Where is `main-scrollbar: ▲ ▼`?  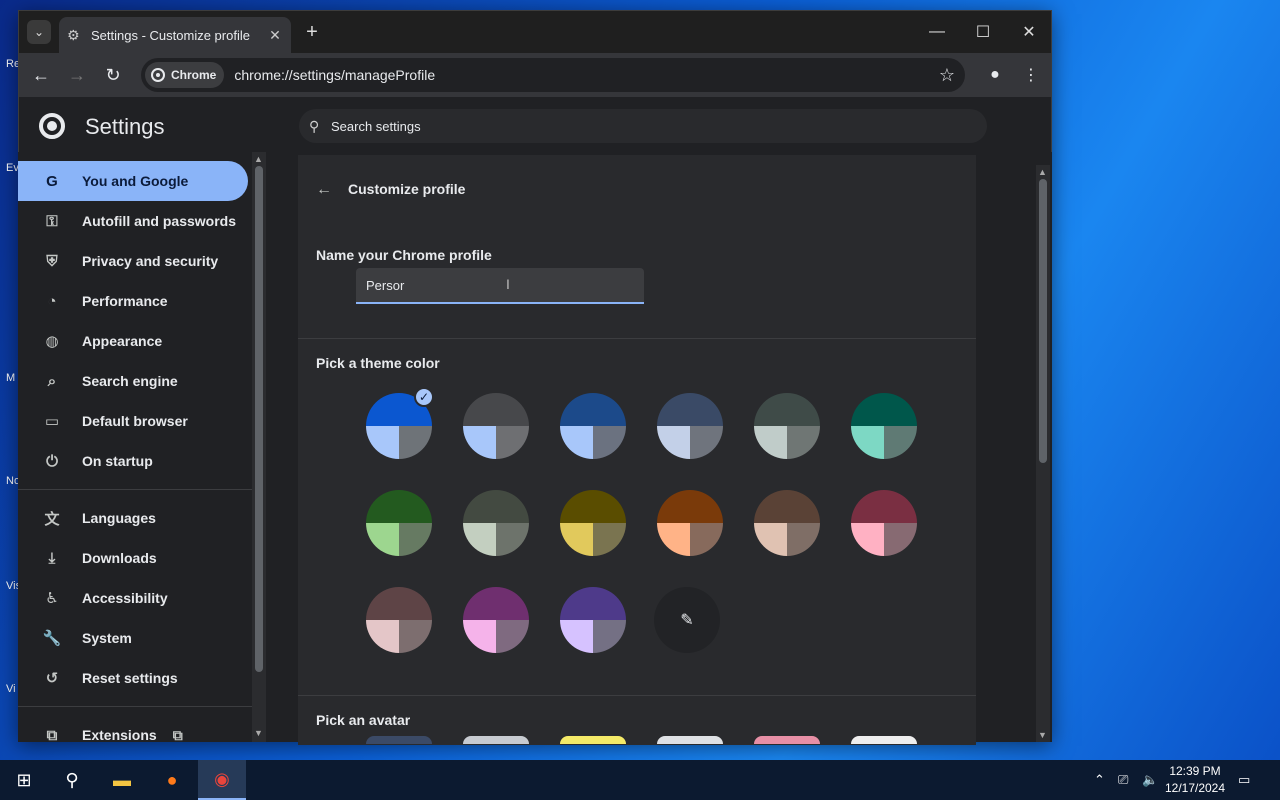 main-scrollbar: ▲ ▼ is located at coordinates (1043, 453).